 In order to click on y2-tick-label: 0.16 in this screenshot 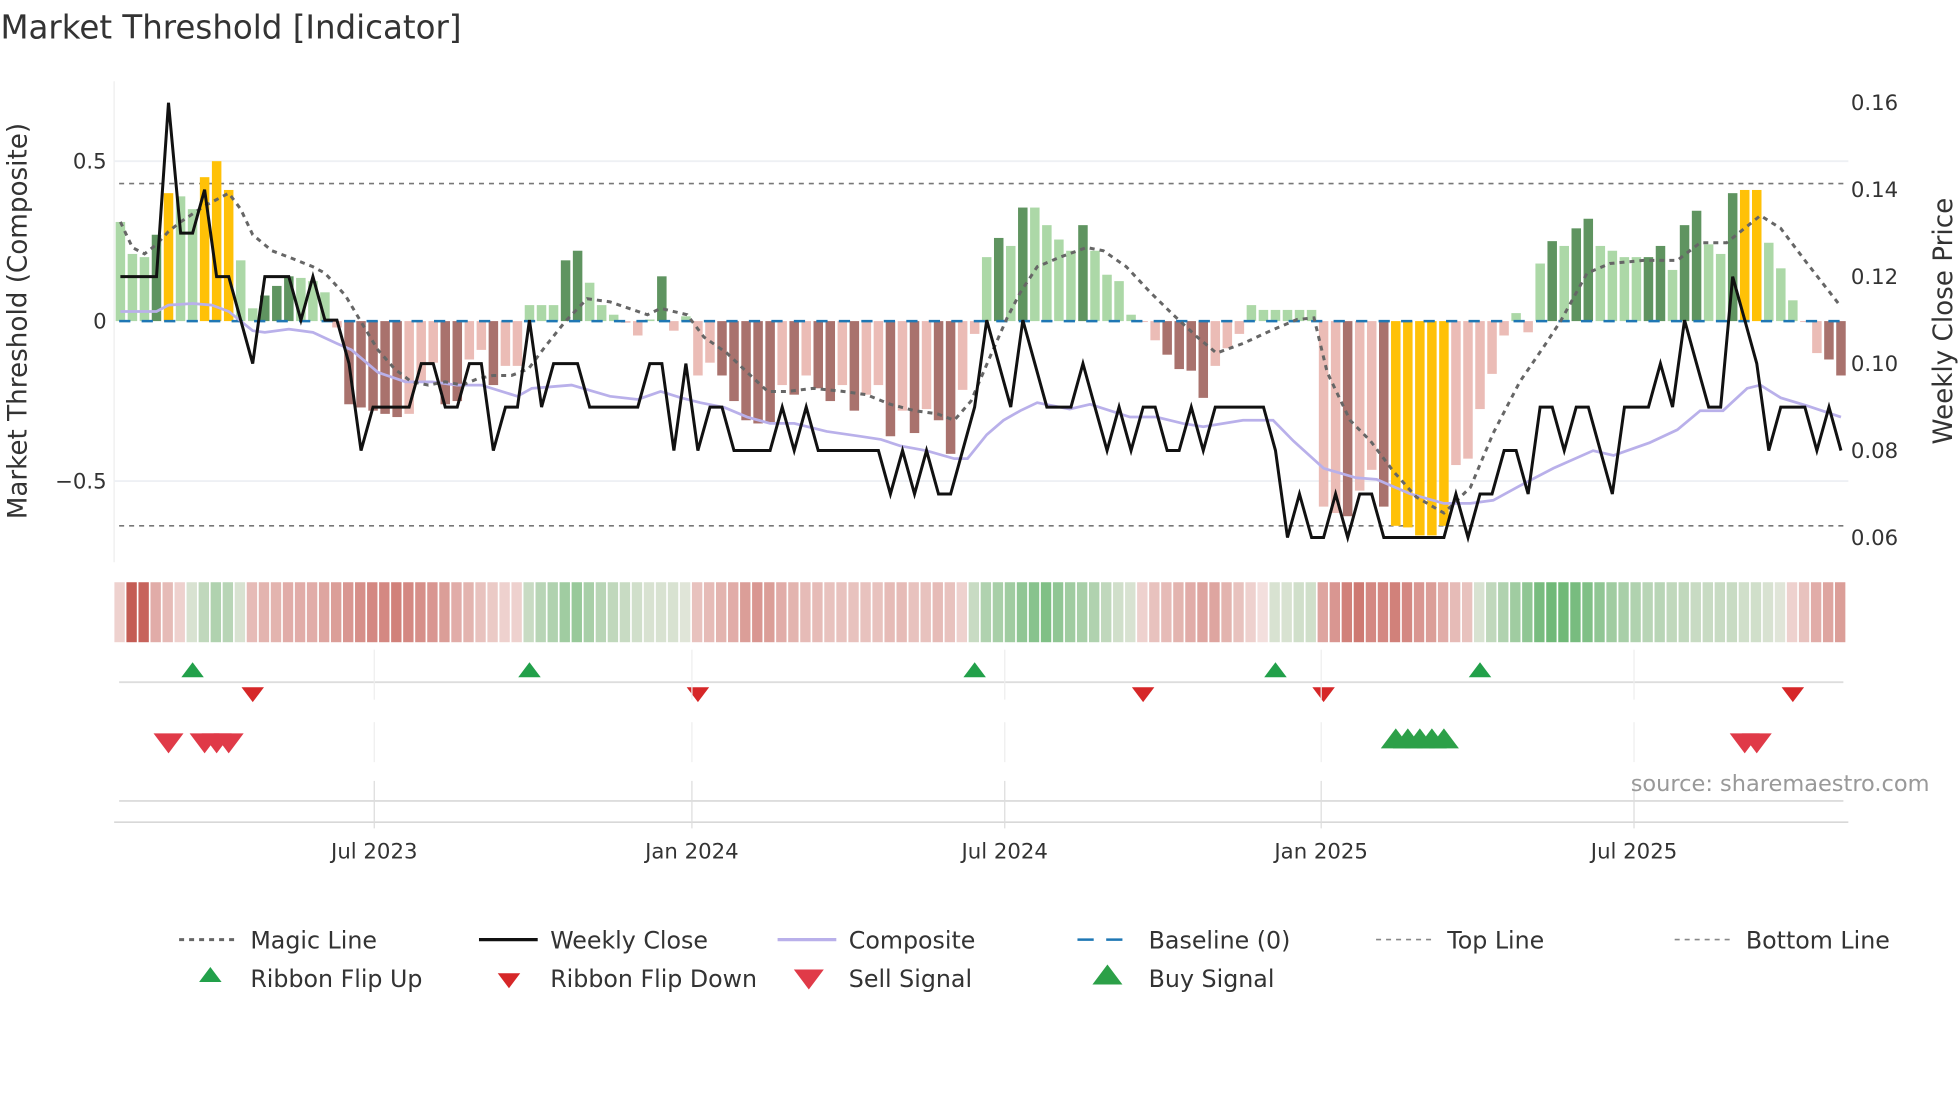, I will do `click(1874, 103)`.